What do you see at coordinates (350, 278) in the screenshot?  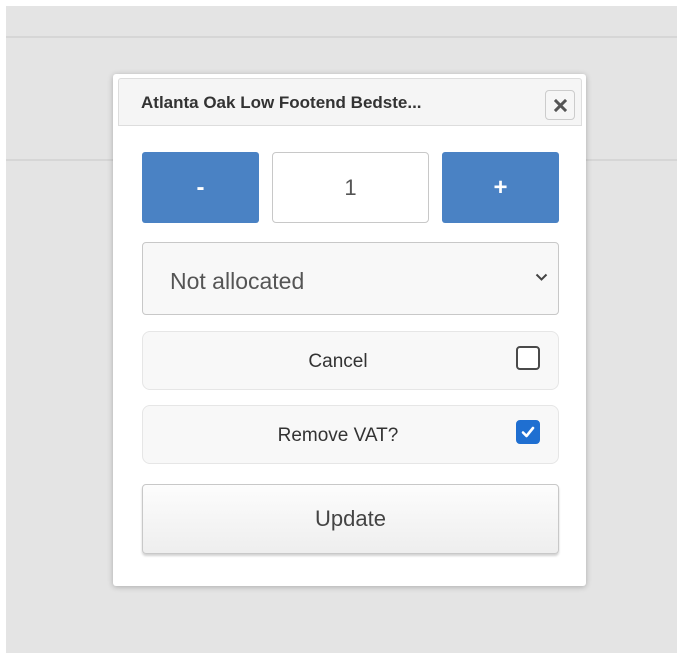 I see `allocation-select: Not allocated` at bounding box center [350, 278].